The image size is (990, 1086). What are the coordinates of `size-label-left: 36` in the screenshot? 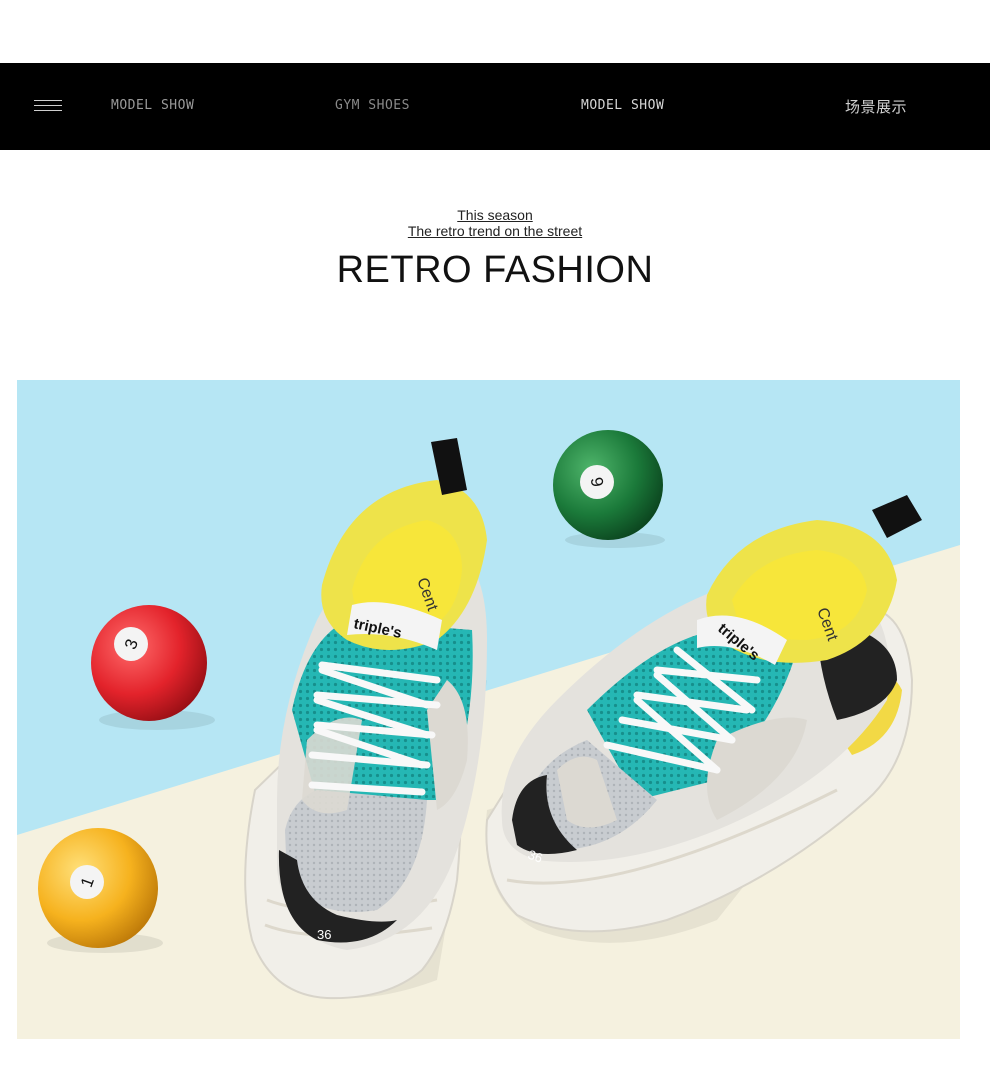 It's located at (324, 934).